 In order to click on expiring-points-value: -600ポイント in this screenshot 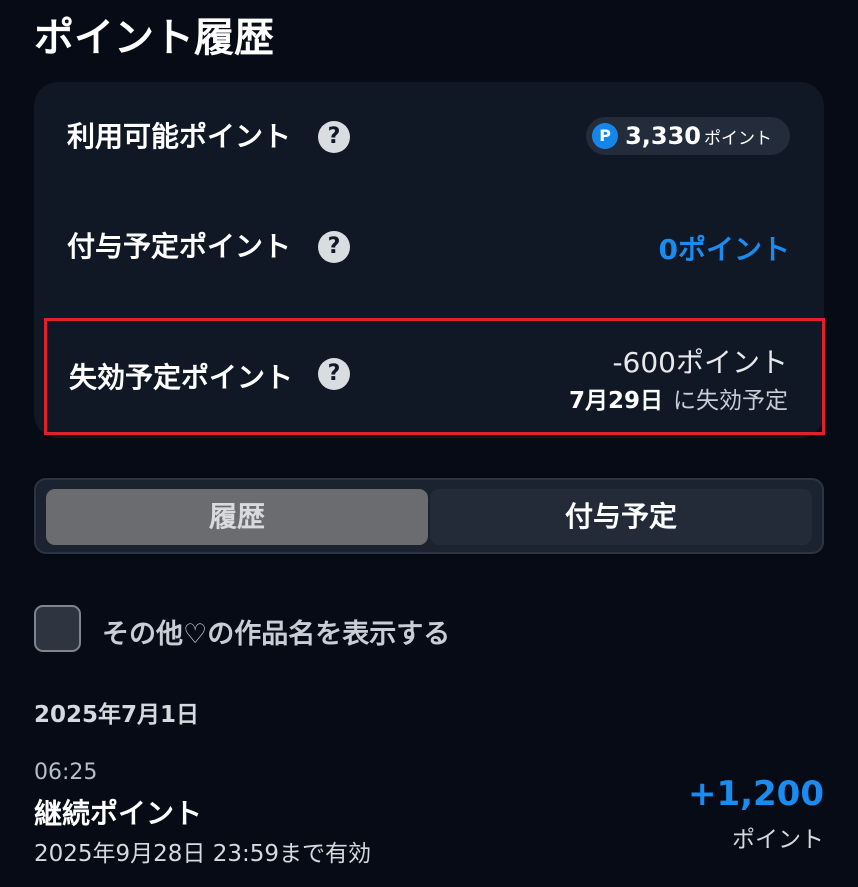, I will do `click(700, 362)`.